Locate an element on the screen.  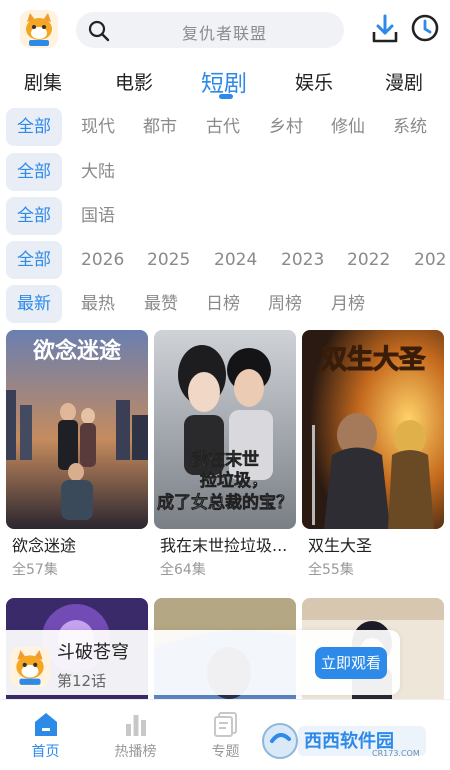
tab-topics-label: 专题 is located at coordinates (225, 752).